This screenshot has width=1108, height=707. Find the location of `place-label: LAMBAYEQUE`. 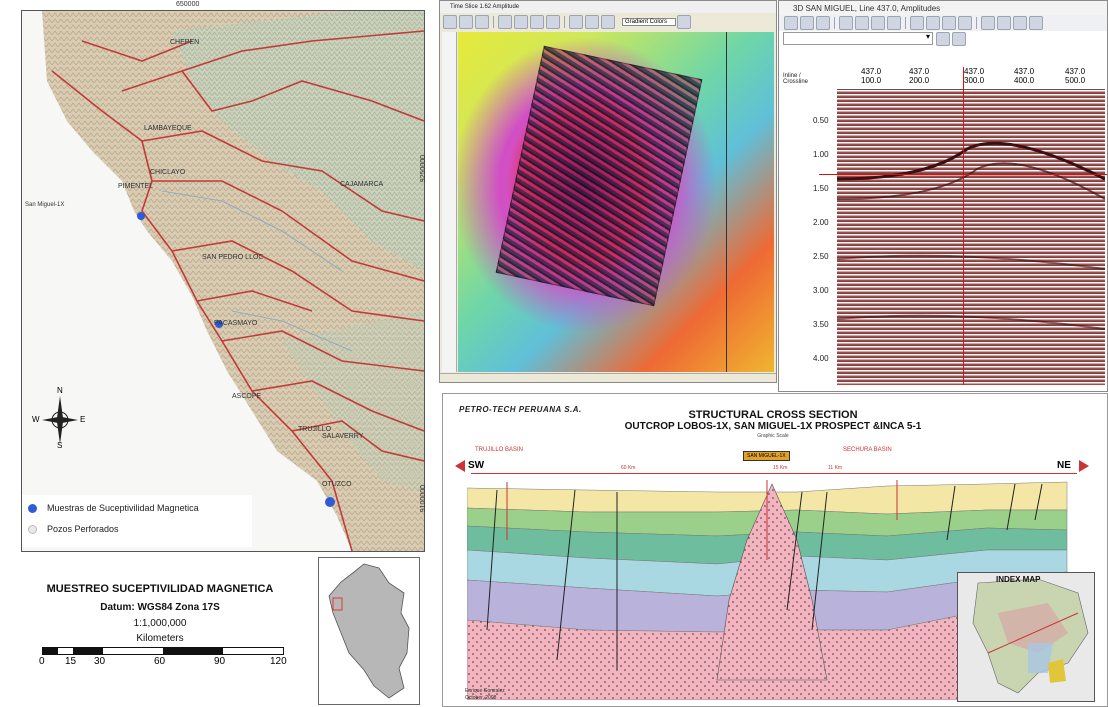

place-label: LAMBAYEQUE is located at coordinates (168, 128).